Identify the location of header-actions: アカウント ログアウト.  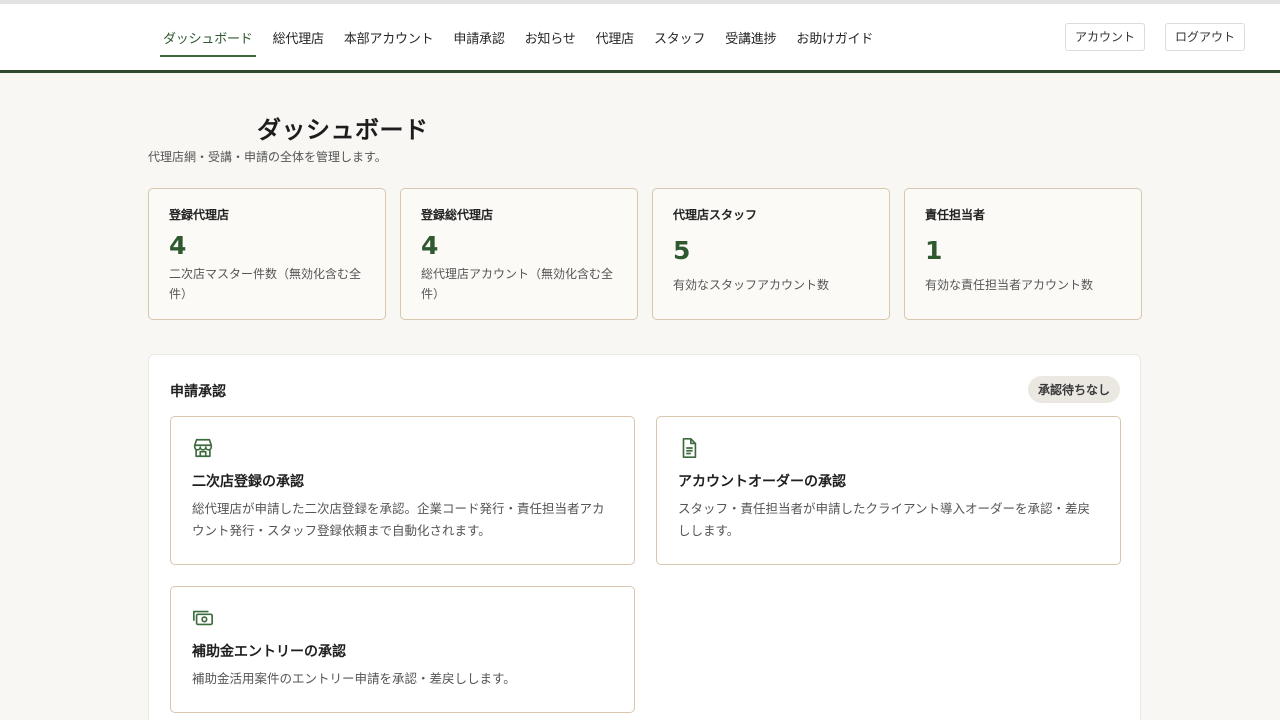
(1154, 37).